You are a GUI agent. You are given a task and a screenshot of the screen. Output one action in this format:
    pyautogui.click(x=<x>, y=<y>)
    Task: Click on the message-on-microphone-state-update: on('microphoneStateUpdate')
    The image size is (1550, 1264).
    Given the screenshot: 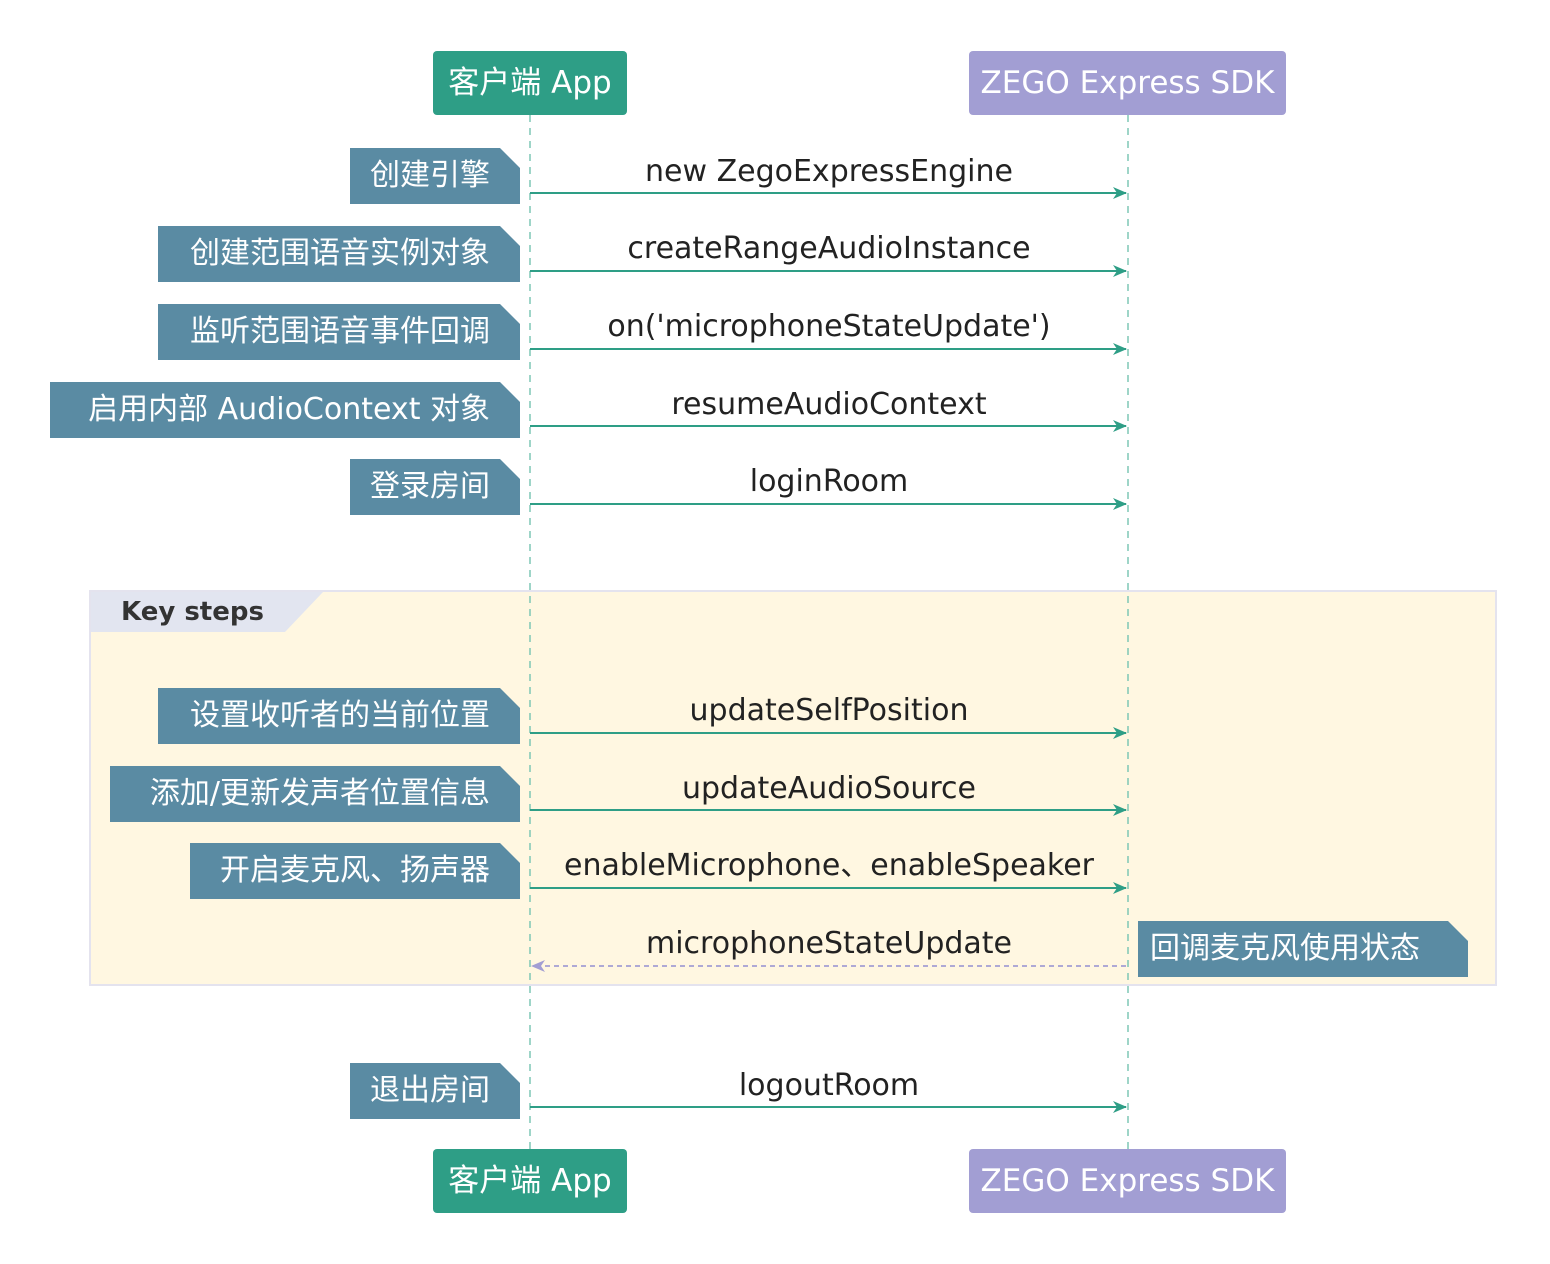 What is the action you would take?
    pyautogui.click(x=829, y=326)
    